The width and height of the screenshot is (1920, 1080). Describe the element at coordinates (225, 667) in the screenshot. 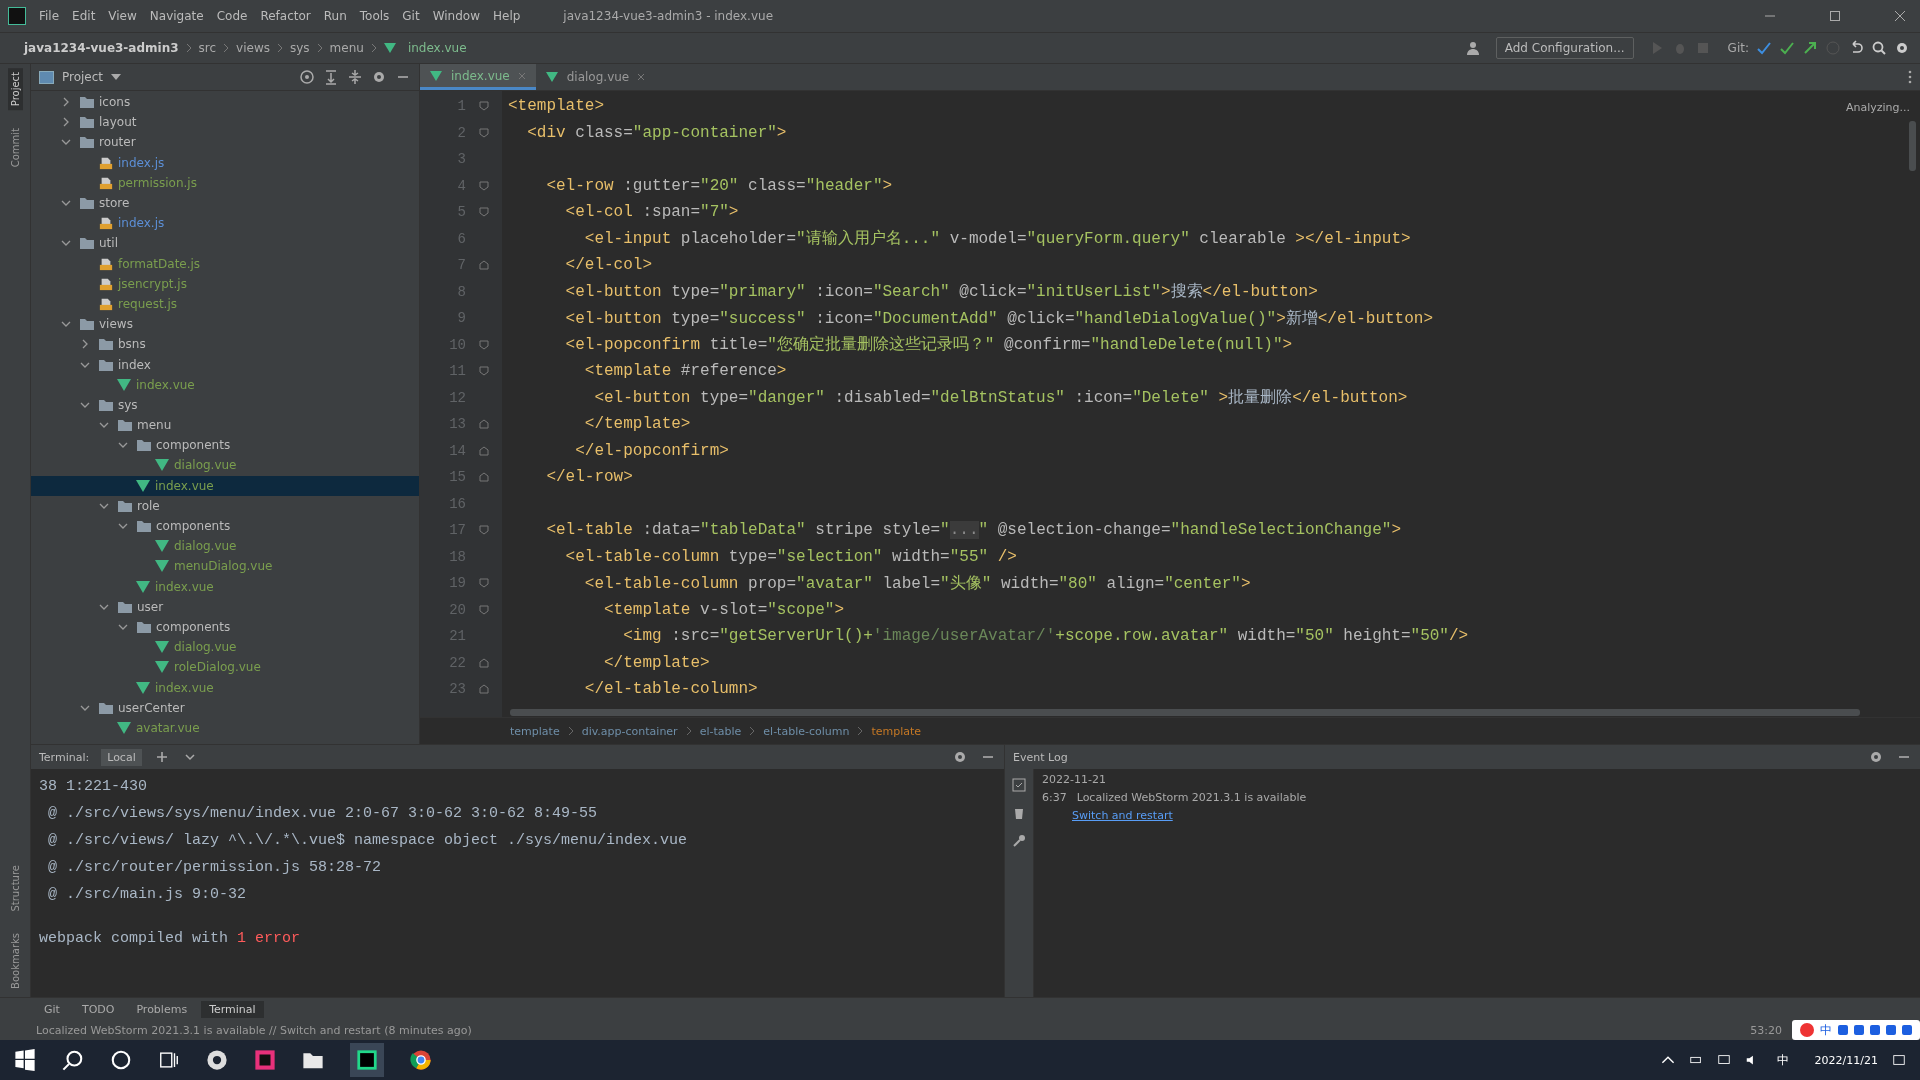

I see `tree-item: roleDialog.vue` at that location.